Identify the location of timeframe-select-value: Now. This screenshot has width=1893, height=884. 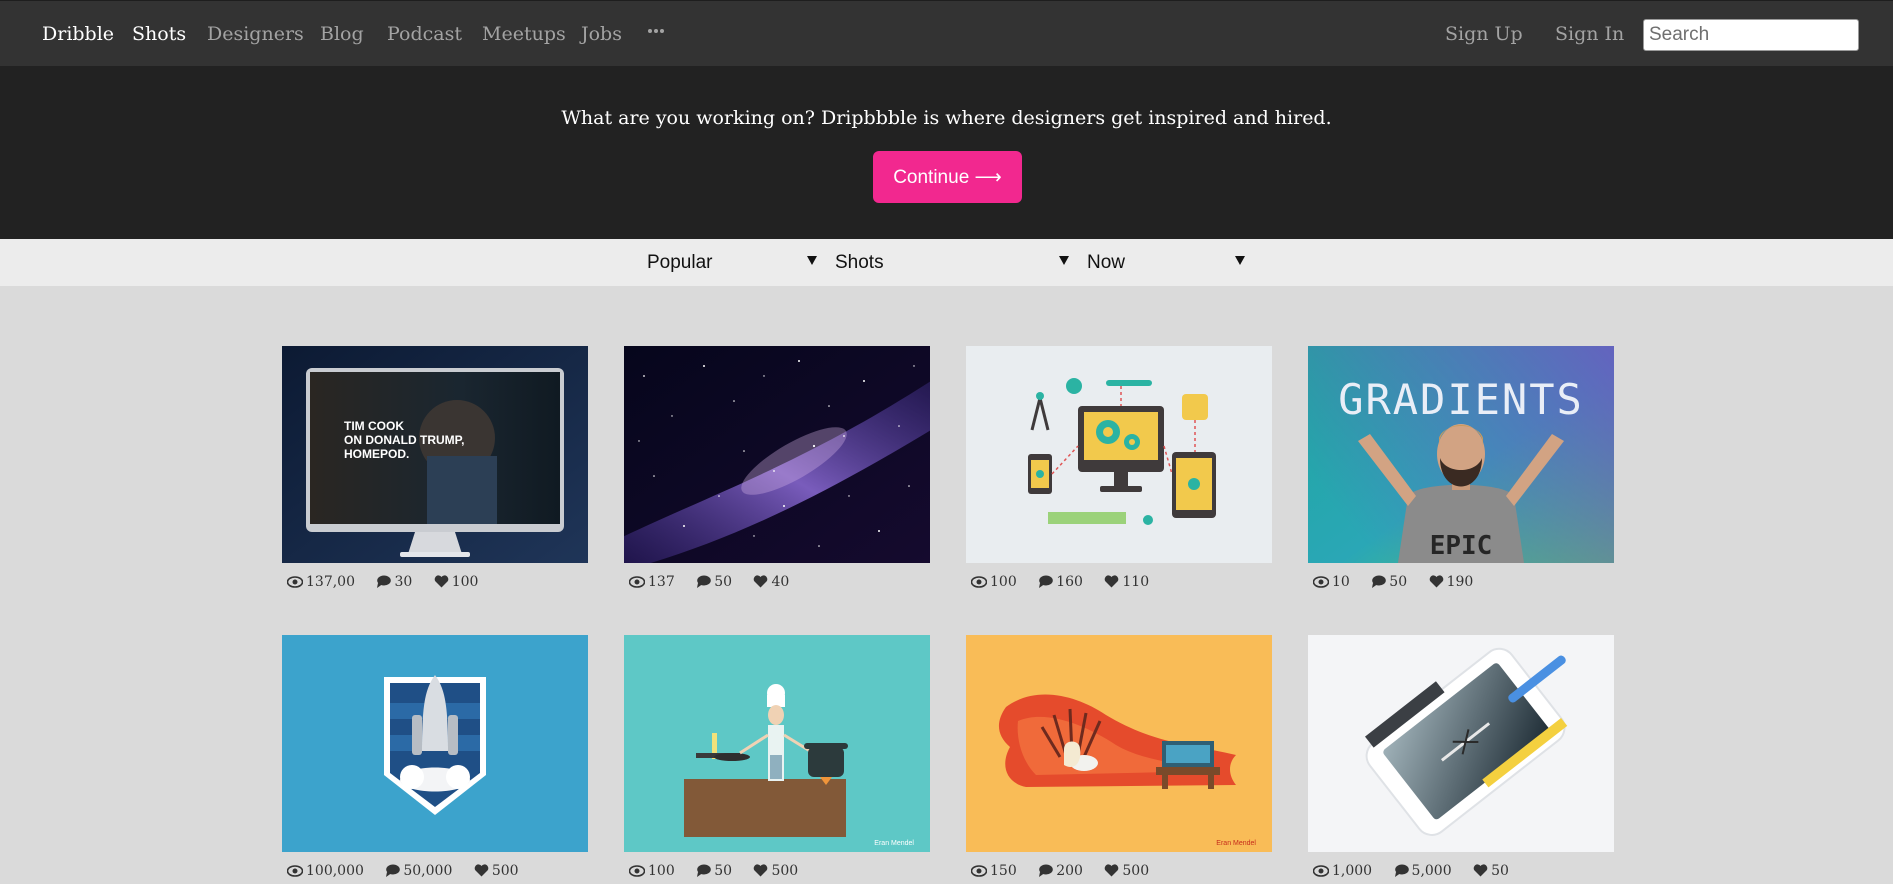
(1106, 262).